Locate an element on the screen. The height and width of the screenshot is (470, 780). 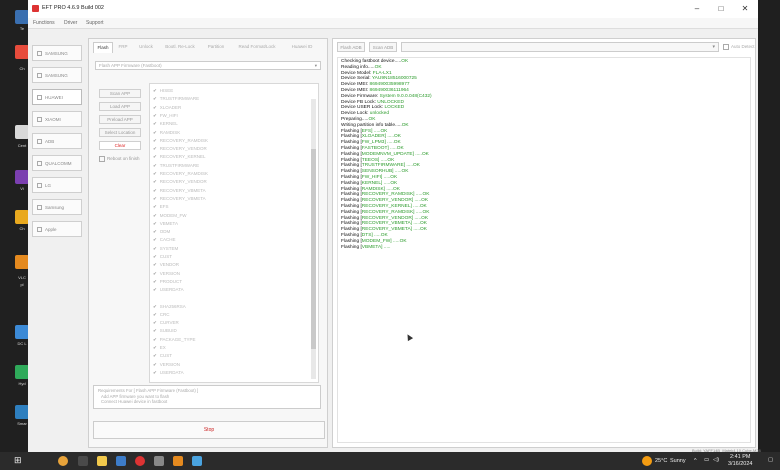
sidebar-item-samsung-2: SAMSUNG is located at coordinates (57, 75).